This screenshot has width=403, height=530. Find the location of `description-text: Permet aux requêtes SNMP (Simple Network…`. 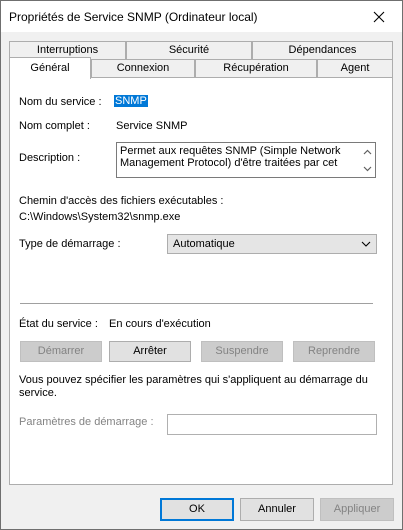

description-text: Permet aux requêtes SNMP (Simple Network… is located at coordinates (230, 157).